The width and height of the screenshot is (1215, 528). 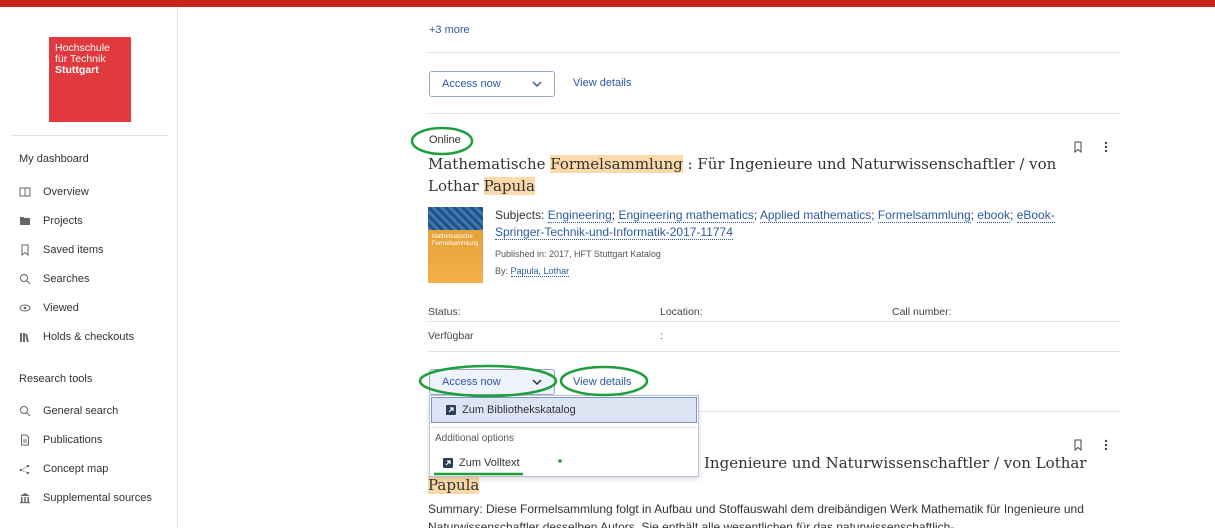 What do you see at coordinates (25, 192) in the screenshot?
I see `overview-icon` at bounding box center [25, 192].